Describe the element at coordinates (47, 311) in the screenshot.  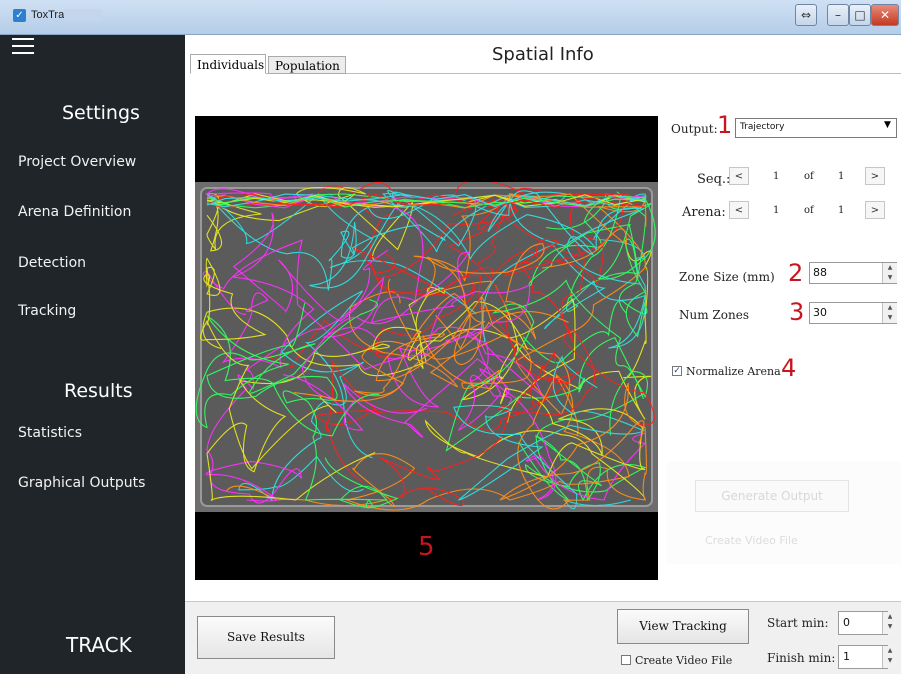
I see `sidebar-item-tracking: Tracking` at that location.